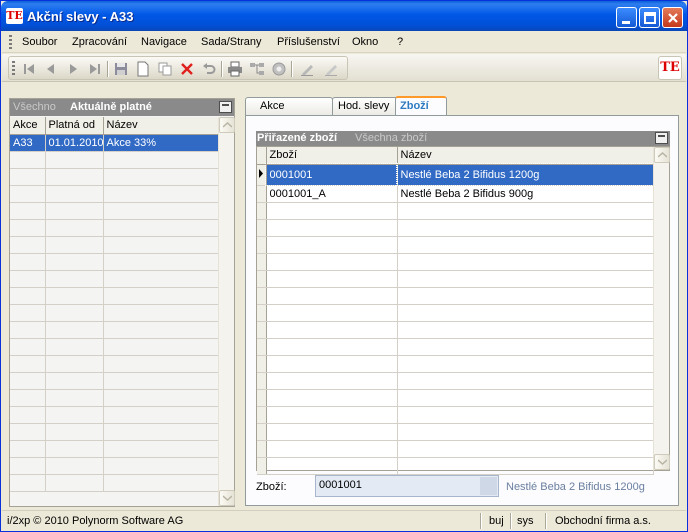 The height and width of the screenshot is (532, 688). Describe the element at coordinates (164, 42) in the screenshot. I see `menu-navigace: Navigace` at that location.